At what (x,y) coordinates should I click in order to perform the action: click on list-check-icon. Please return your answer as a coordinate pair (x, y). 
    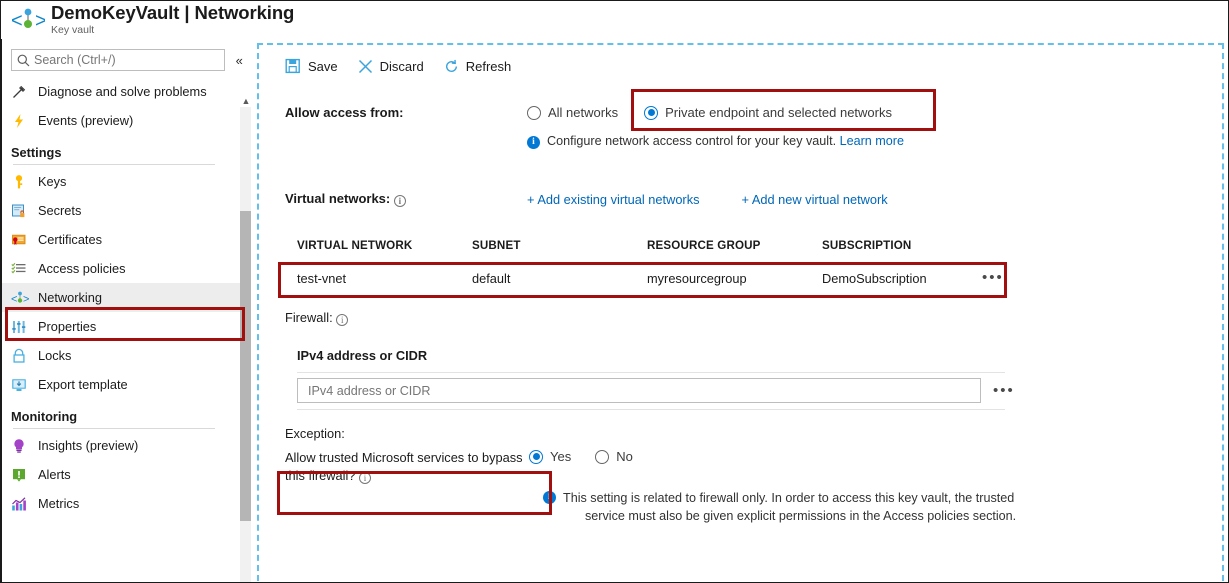
    Looking at the image, I should click on (23, 269).